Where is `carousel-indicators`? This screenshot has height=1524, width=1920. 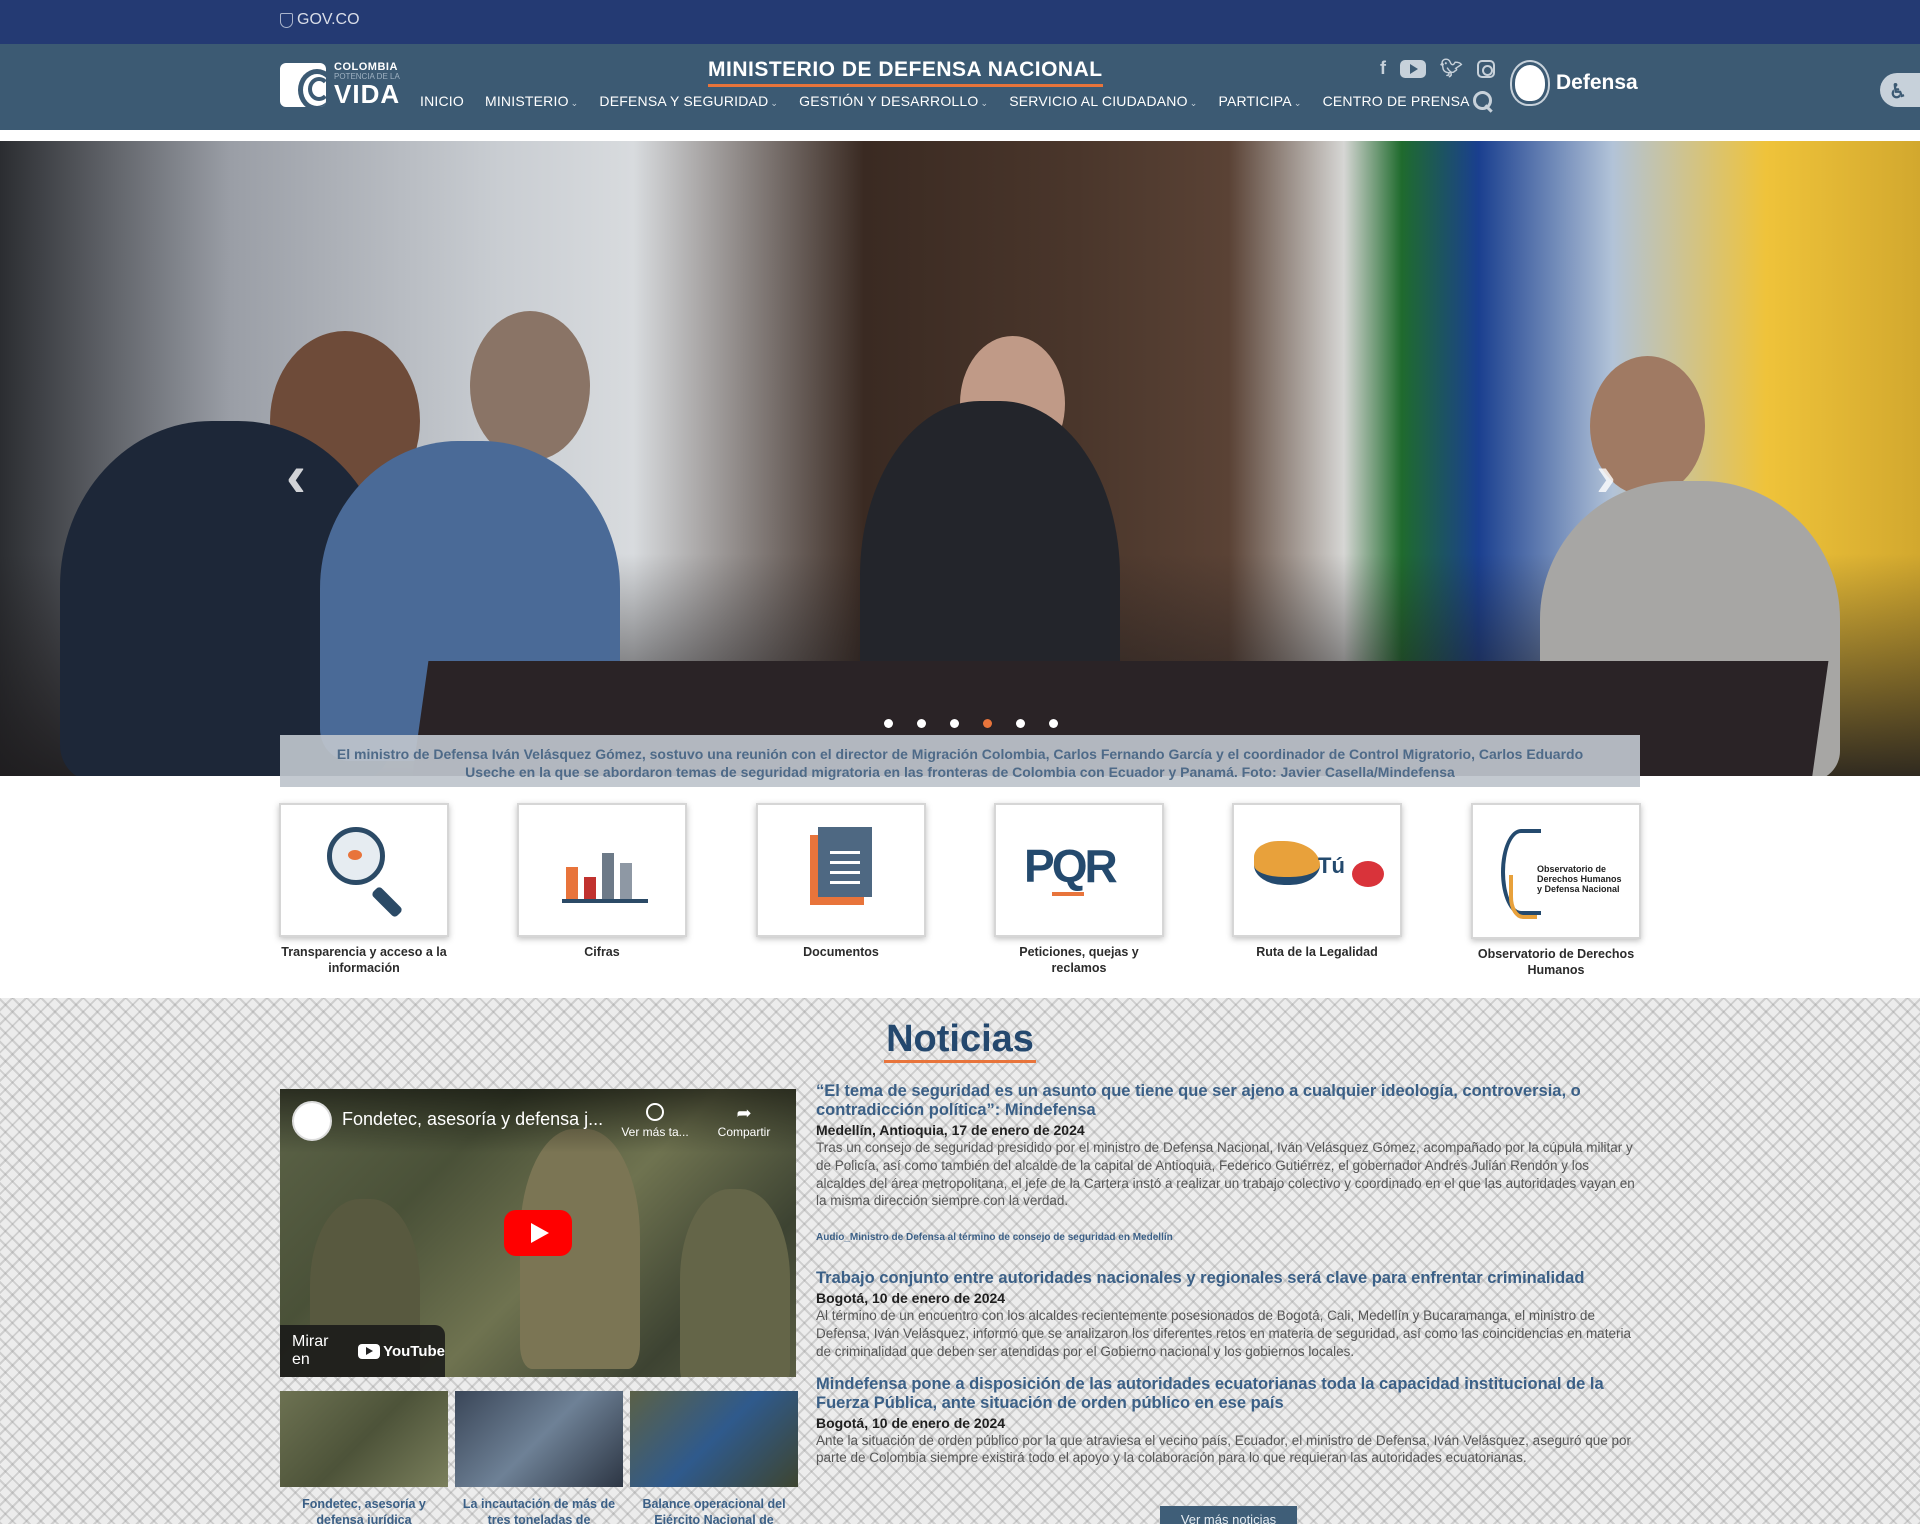
carousel-indicators is located at coordinates (971, 723).